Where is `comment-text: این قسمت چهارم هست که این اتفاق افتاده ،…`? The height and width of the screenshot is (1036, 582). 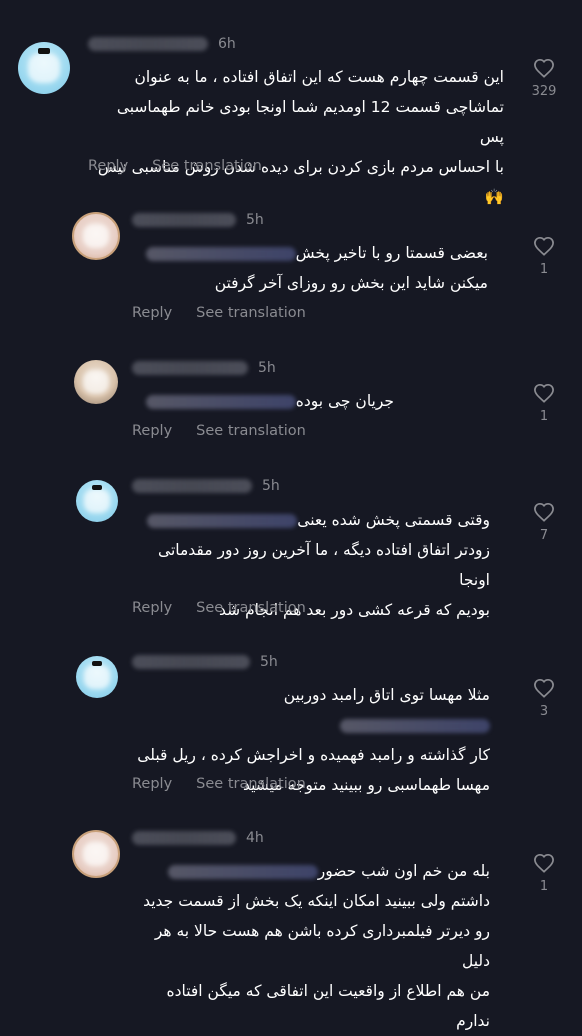 comment-text: این قسمت چهارم هست که این اتفاق افتاده ،… is located at coordinates (300, 137).